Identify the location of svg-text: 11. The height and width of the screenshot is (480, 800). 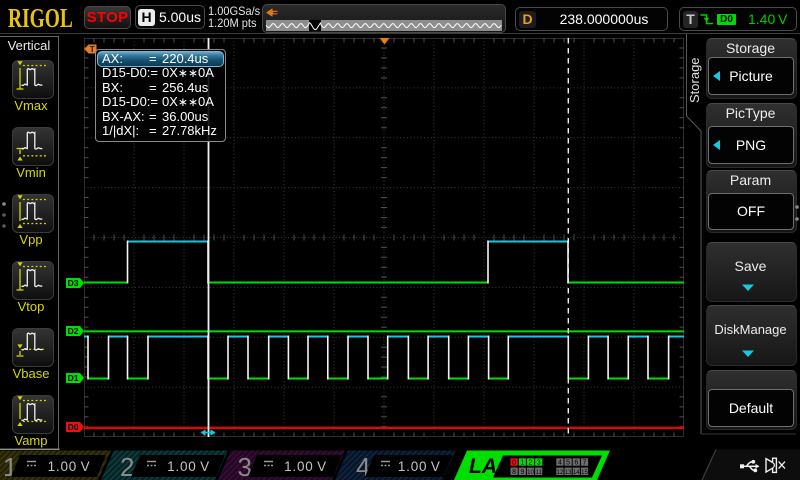
(539, 473).